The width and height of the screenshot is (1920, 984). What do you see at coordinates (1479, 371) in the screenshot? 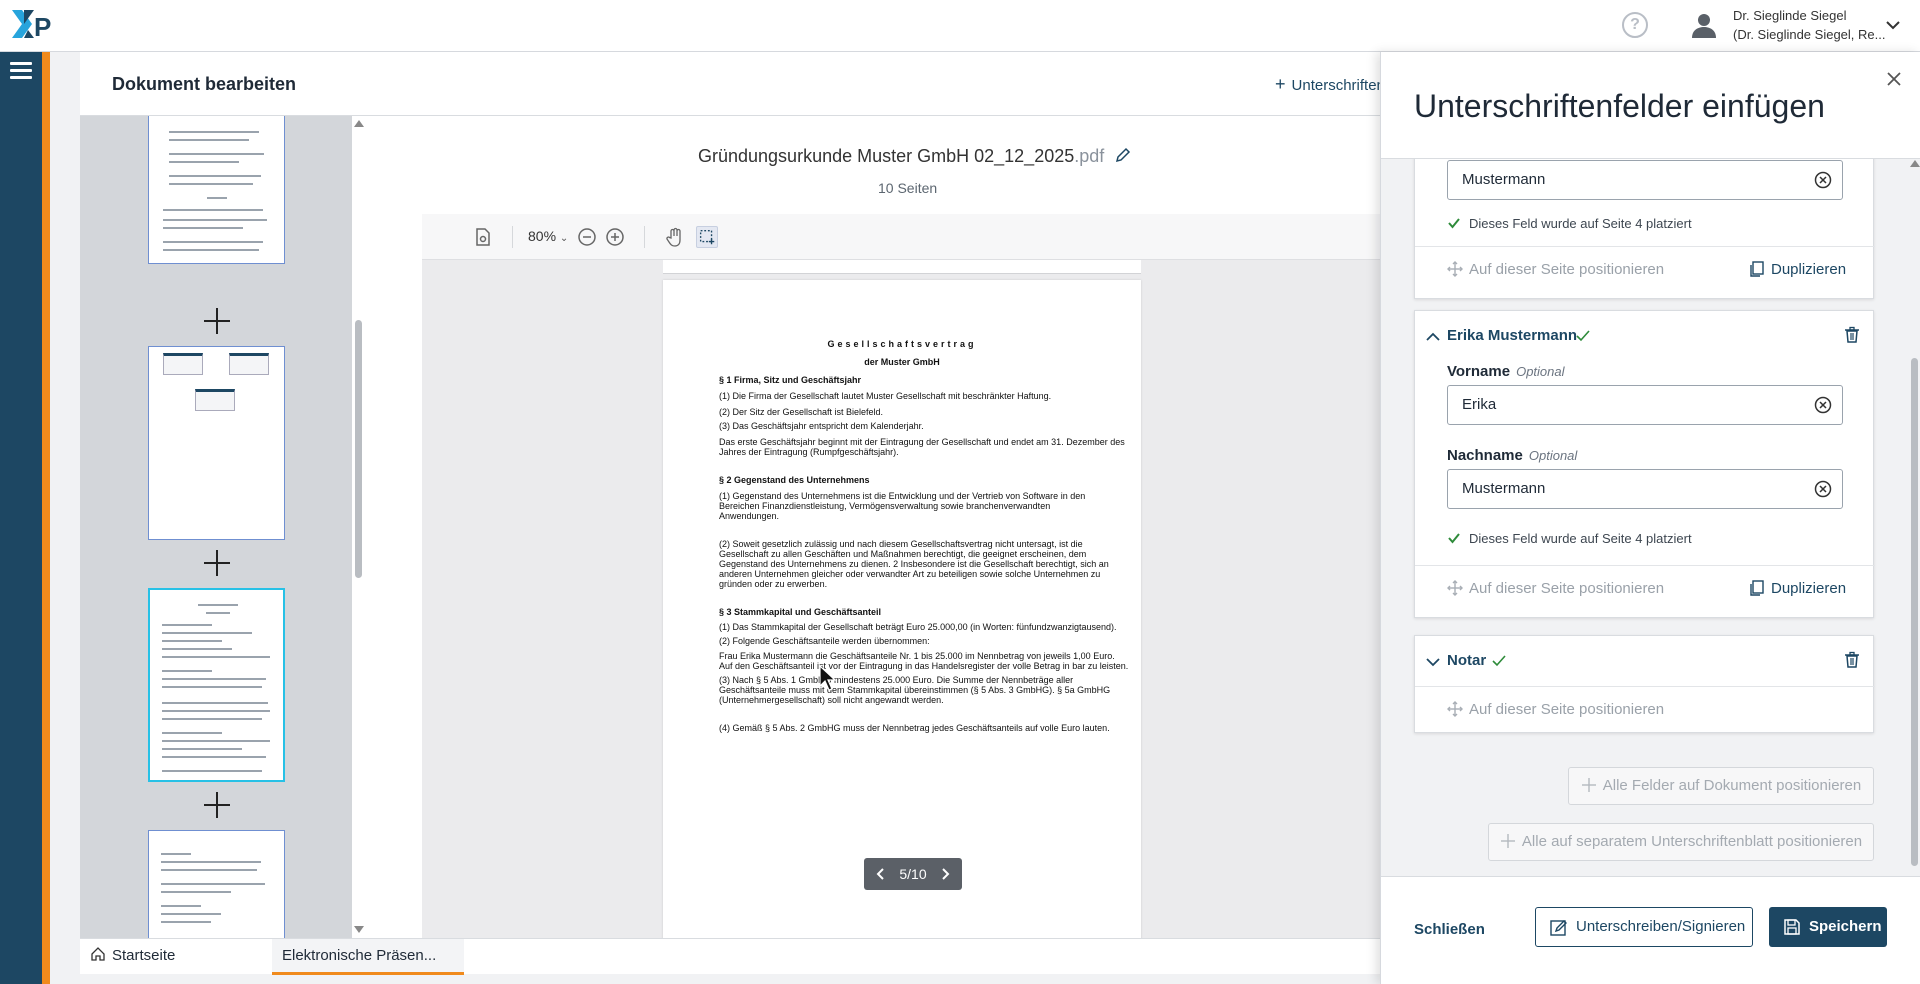
I see `vorname-label-text: Vorname` at bounding box center [1479, 371].